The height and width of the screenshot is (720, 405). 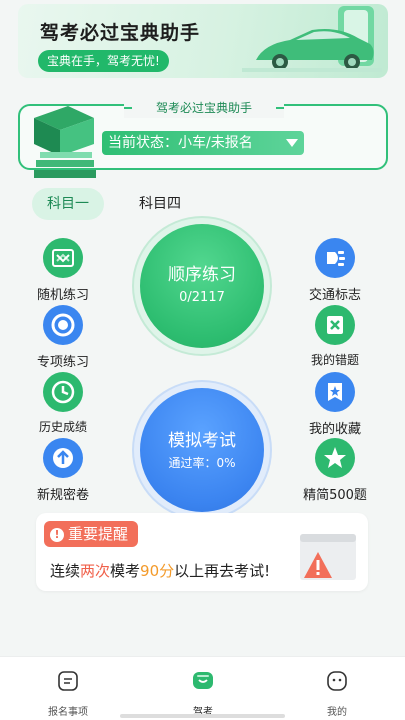 I want to click on bookmark-star-icon, so click(x=335, y=392).